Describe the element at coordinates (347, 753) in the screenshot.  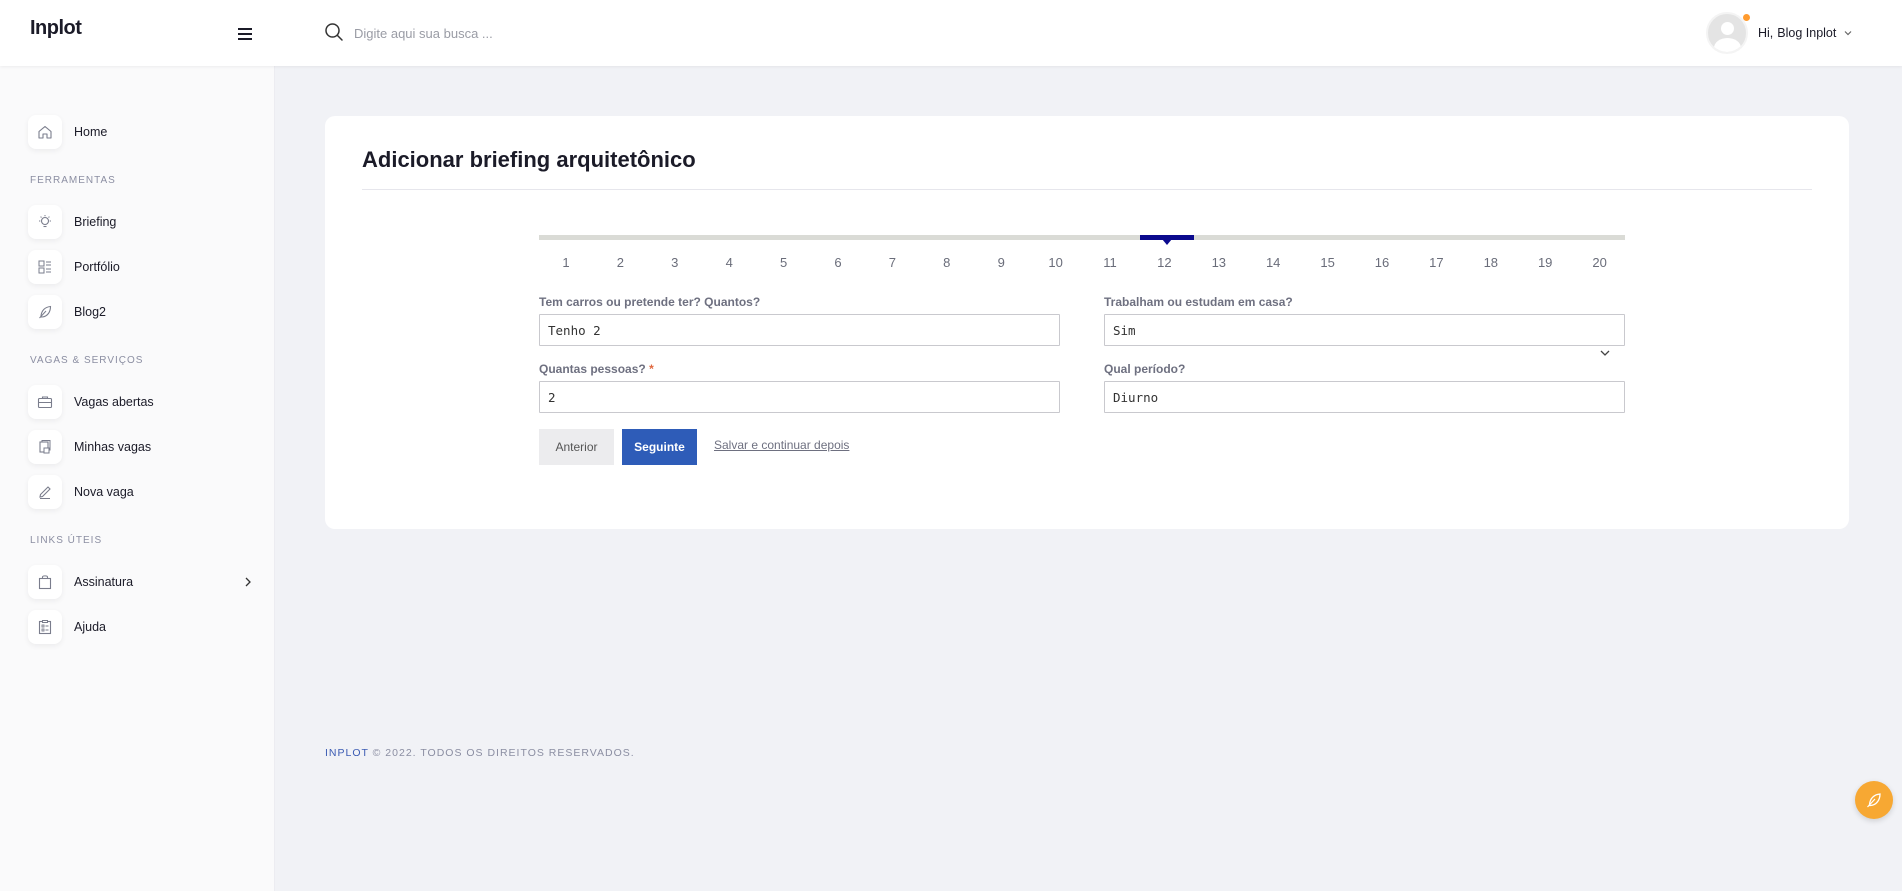
I see `footer-brand-link: INPLOT` at that location.